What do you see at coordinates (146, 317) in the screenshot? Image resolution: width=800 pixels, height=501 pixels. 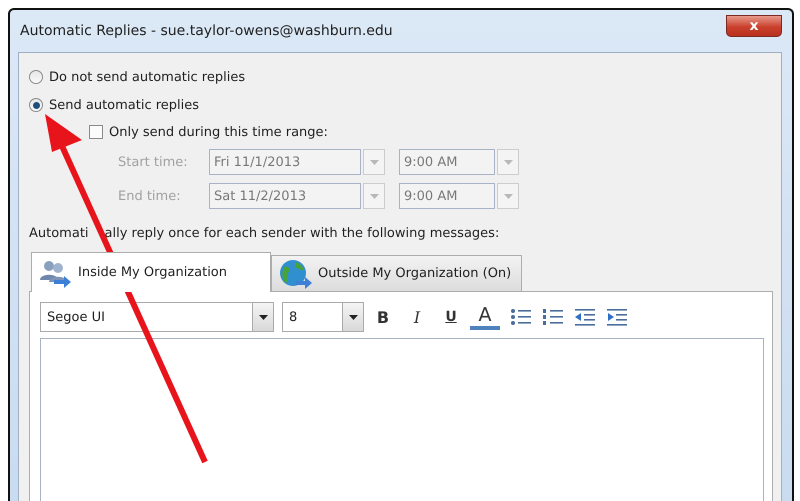 I see `font-field: Segoe UI` at bounding box center [146, 317].